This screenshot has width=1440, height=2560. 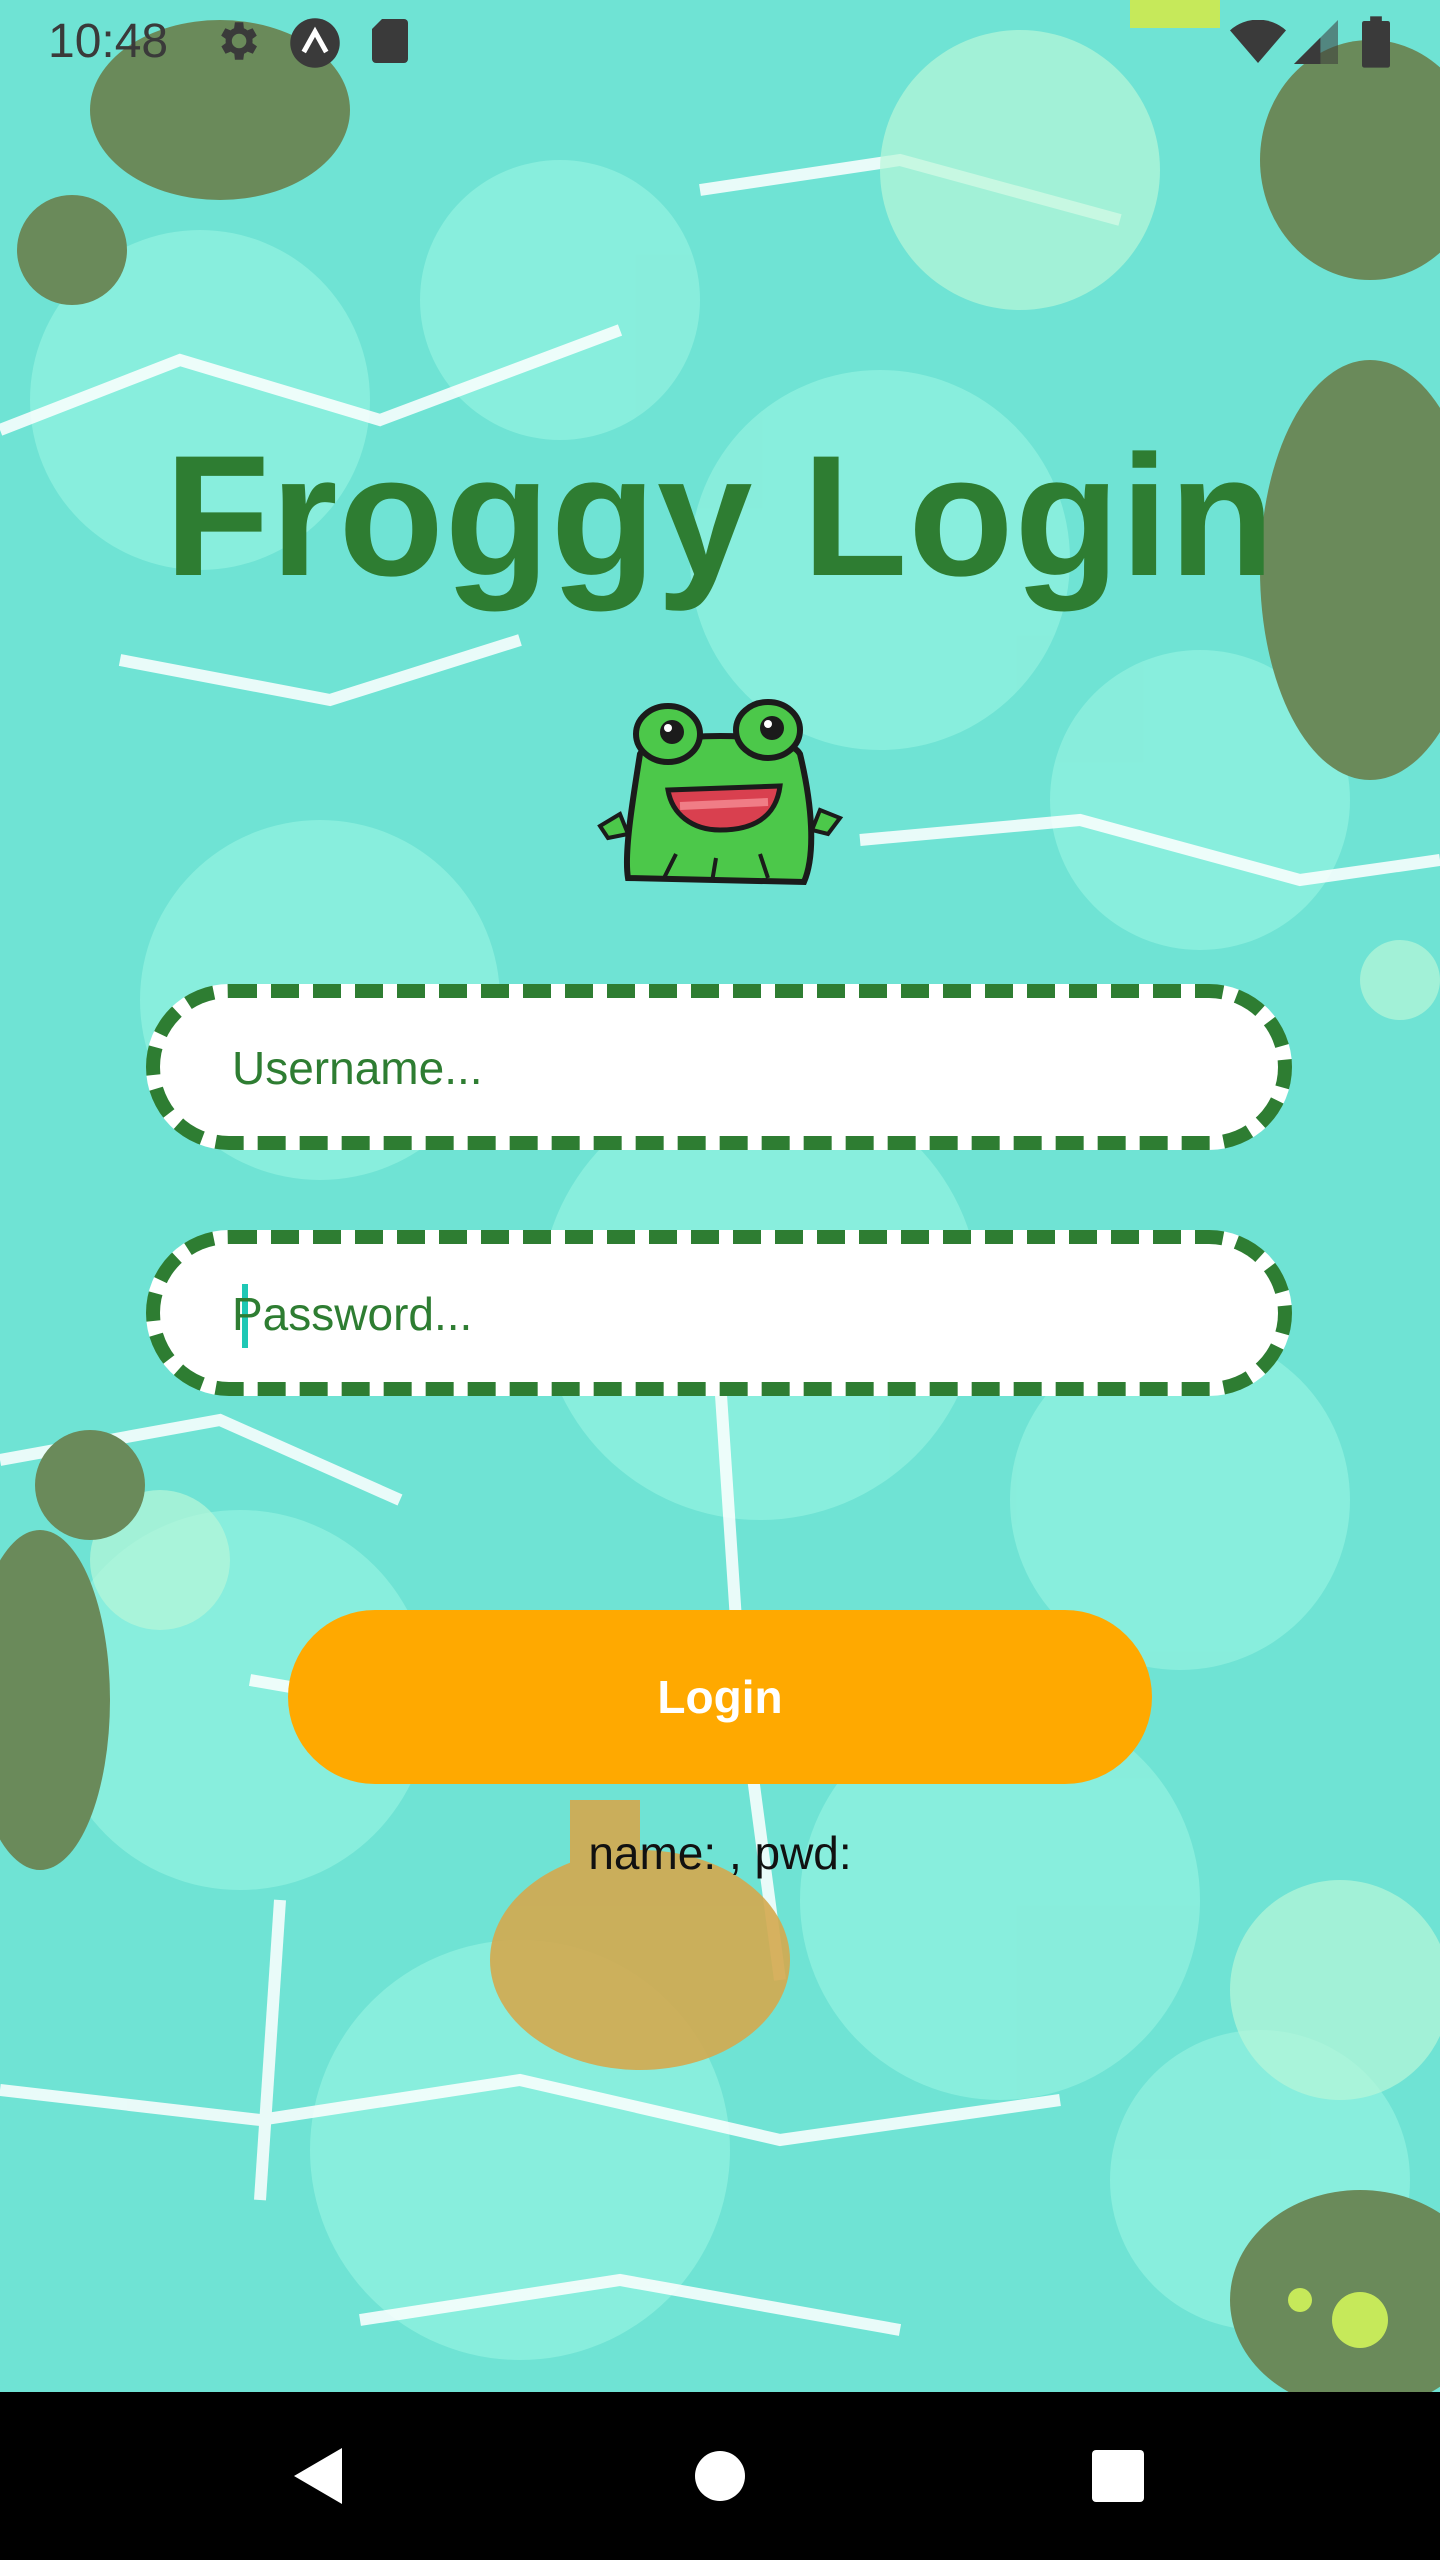 What do you see at coordinates (239, 41) in the screenshot?
I see `gear-icon` at bounding box center [239, 41].